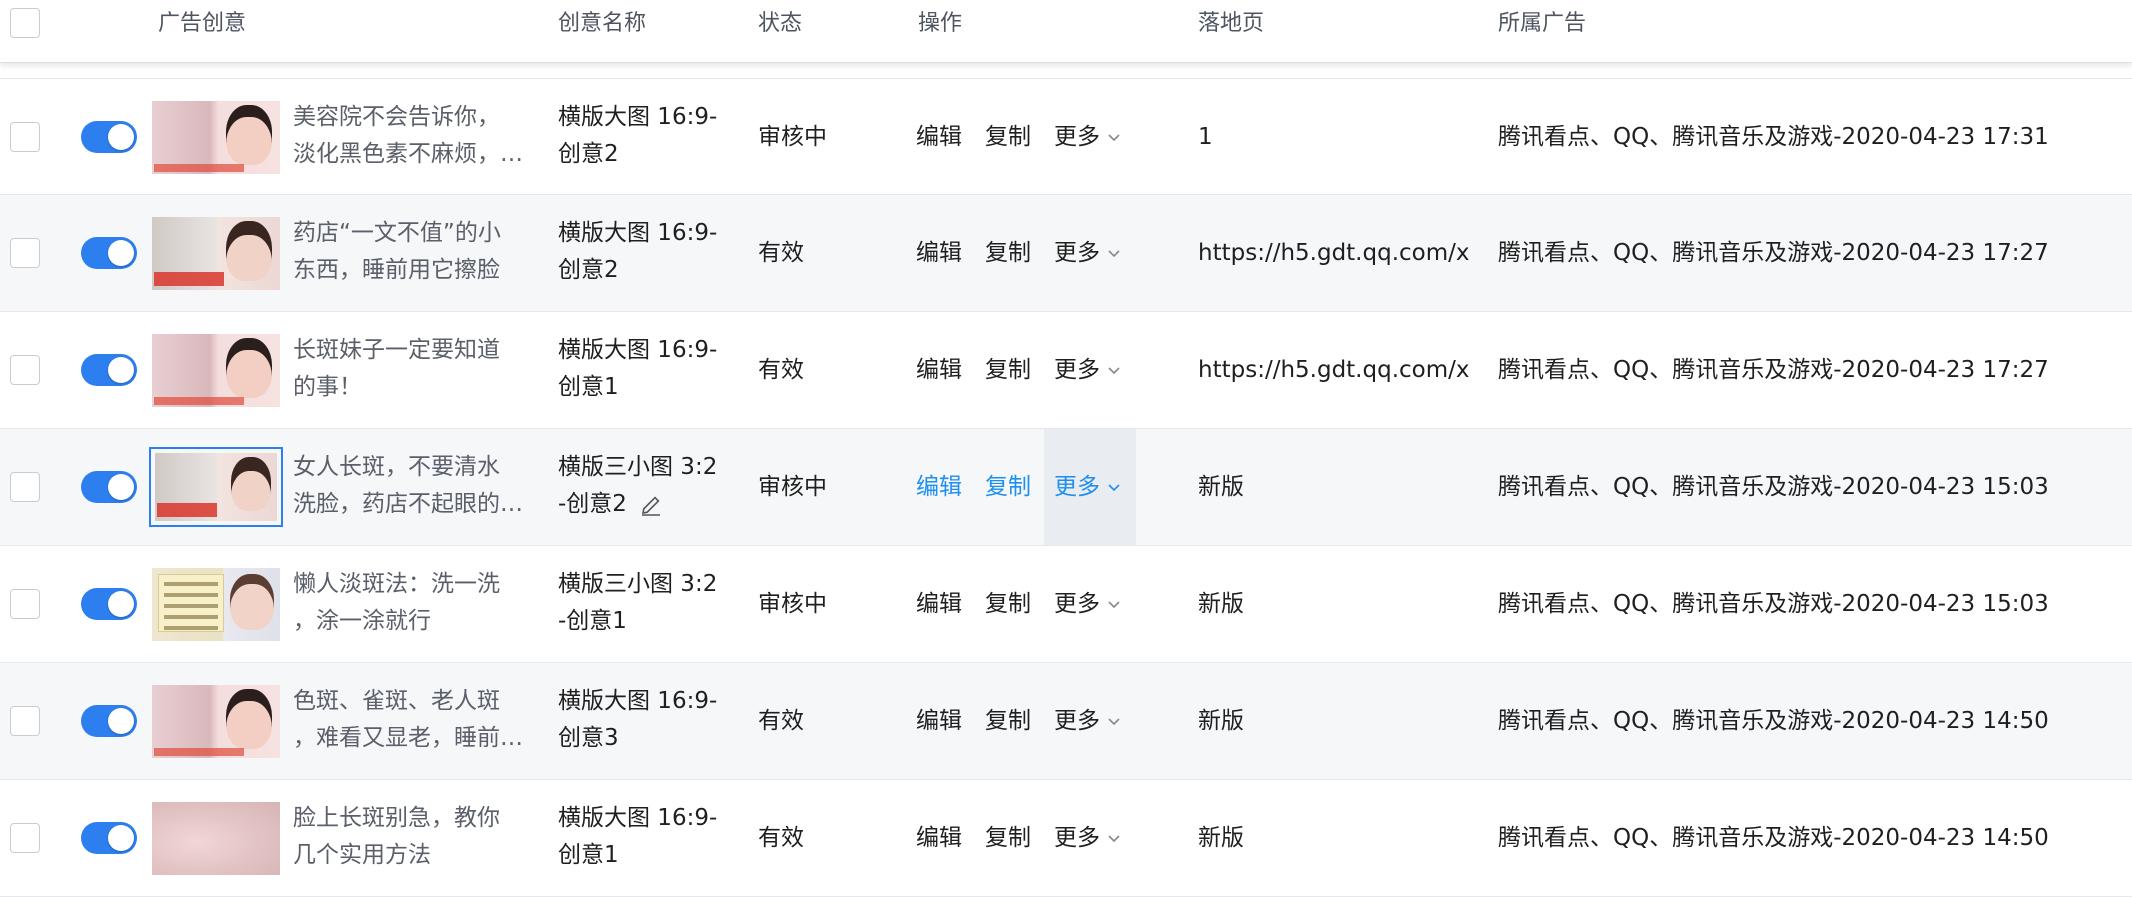 This screenshot has width=2132, height=897. I want to click on column-header-status: 状态, so click(780, 24).